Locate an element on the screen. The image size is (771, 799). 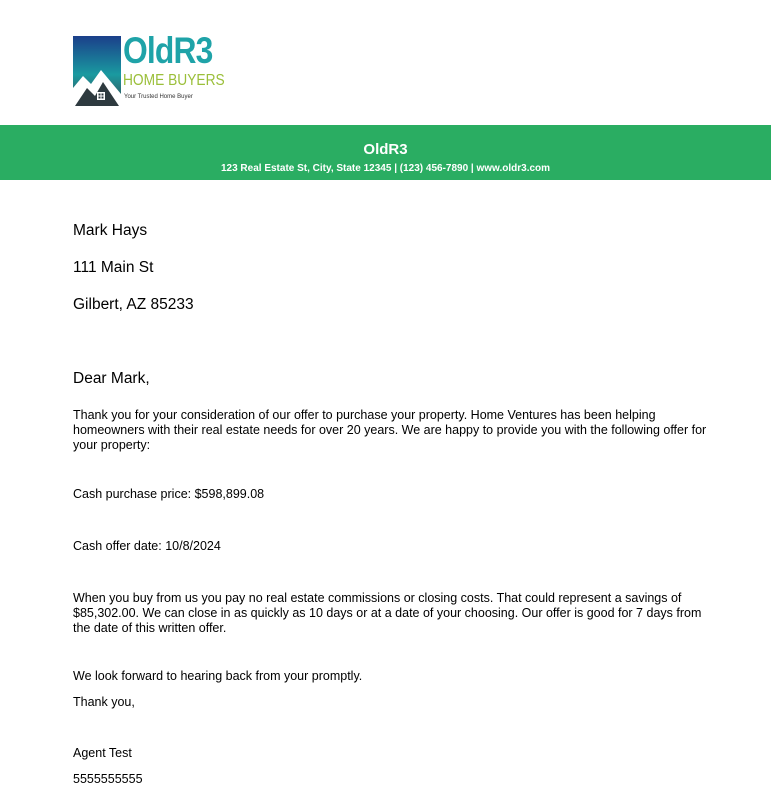
cash-offer-date: Cash offer date: 10/8/2024 is located at coordinates (147, 546).